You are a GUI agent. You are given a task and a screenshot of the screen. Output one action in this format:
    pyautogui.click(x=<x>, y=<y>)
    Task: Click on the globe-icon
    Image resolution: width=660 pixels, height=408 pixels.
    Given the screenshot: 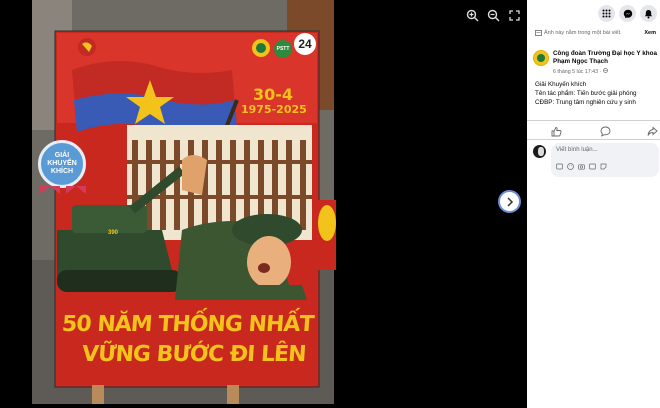 What is the action you would take?
    pyautogui.click(x=605, y=70)
    